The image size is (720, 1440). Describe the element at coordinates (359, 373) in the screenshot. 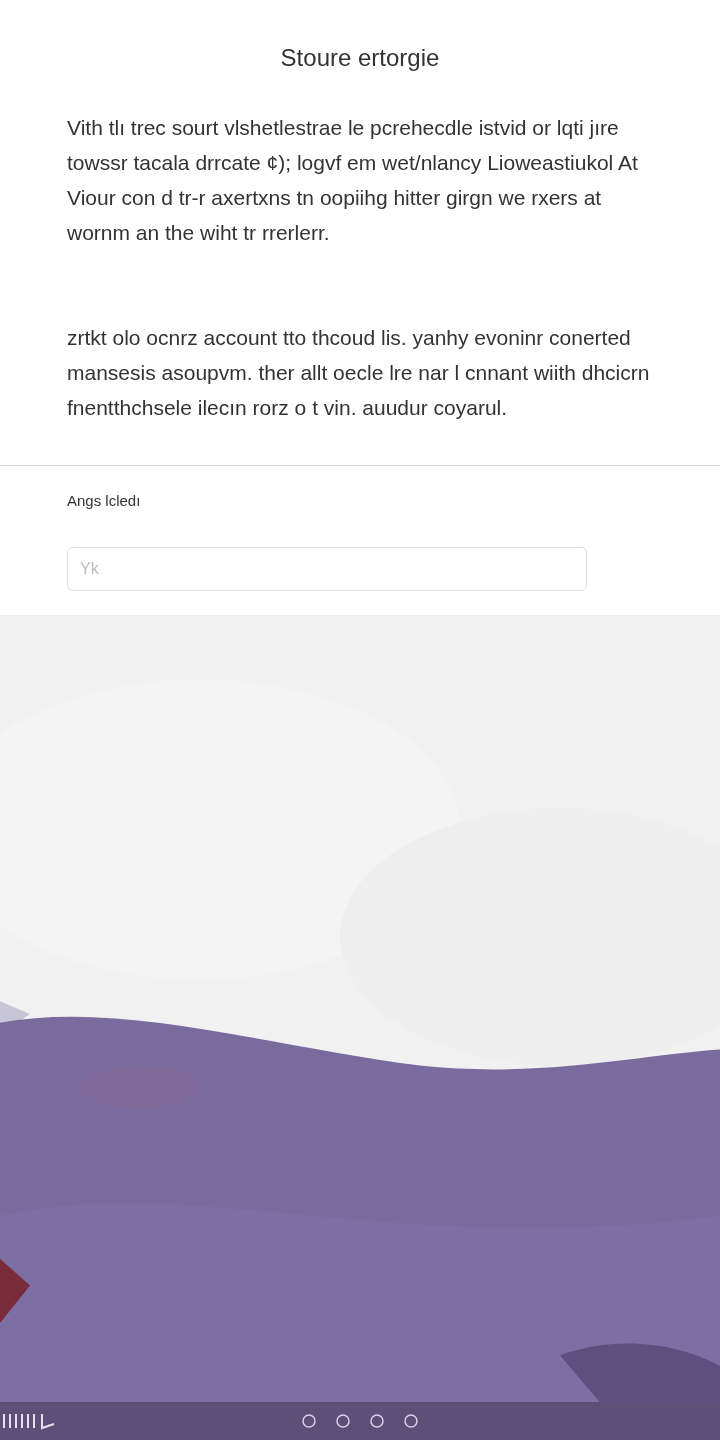

I see `body-paragraph: zrtkt olo ocnrz account tto thcoud lis. yanhy evoninr conerted mansesis asoupvm. ther allt oecle lre nar l cnnant wiith dhcicrn fnentthchsele ilecın rorz o t vin. auudur coyarul.` at that location.